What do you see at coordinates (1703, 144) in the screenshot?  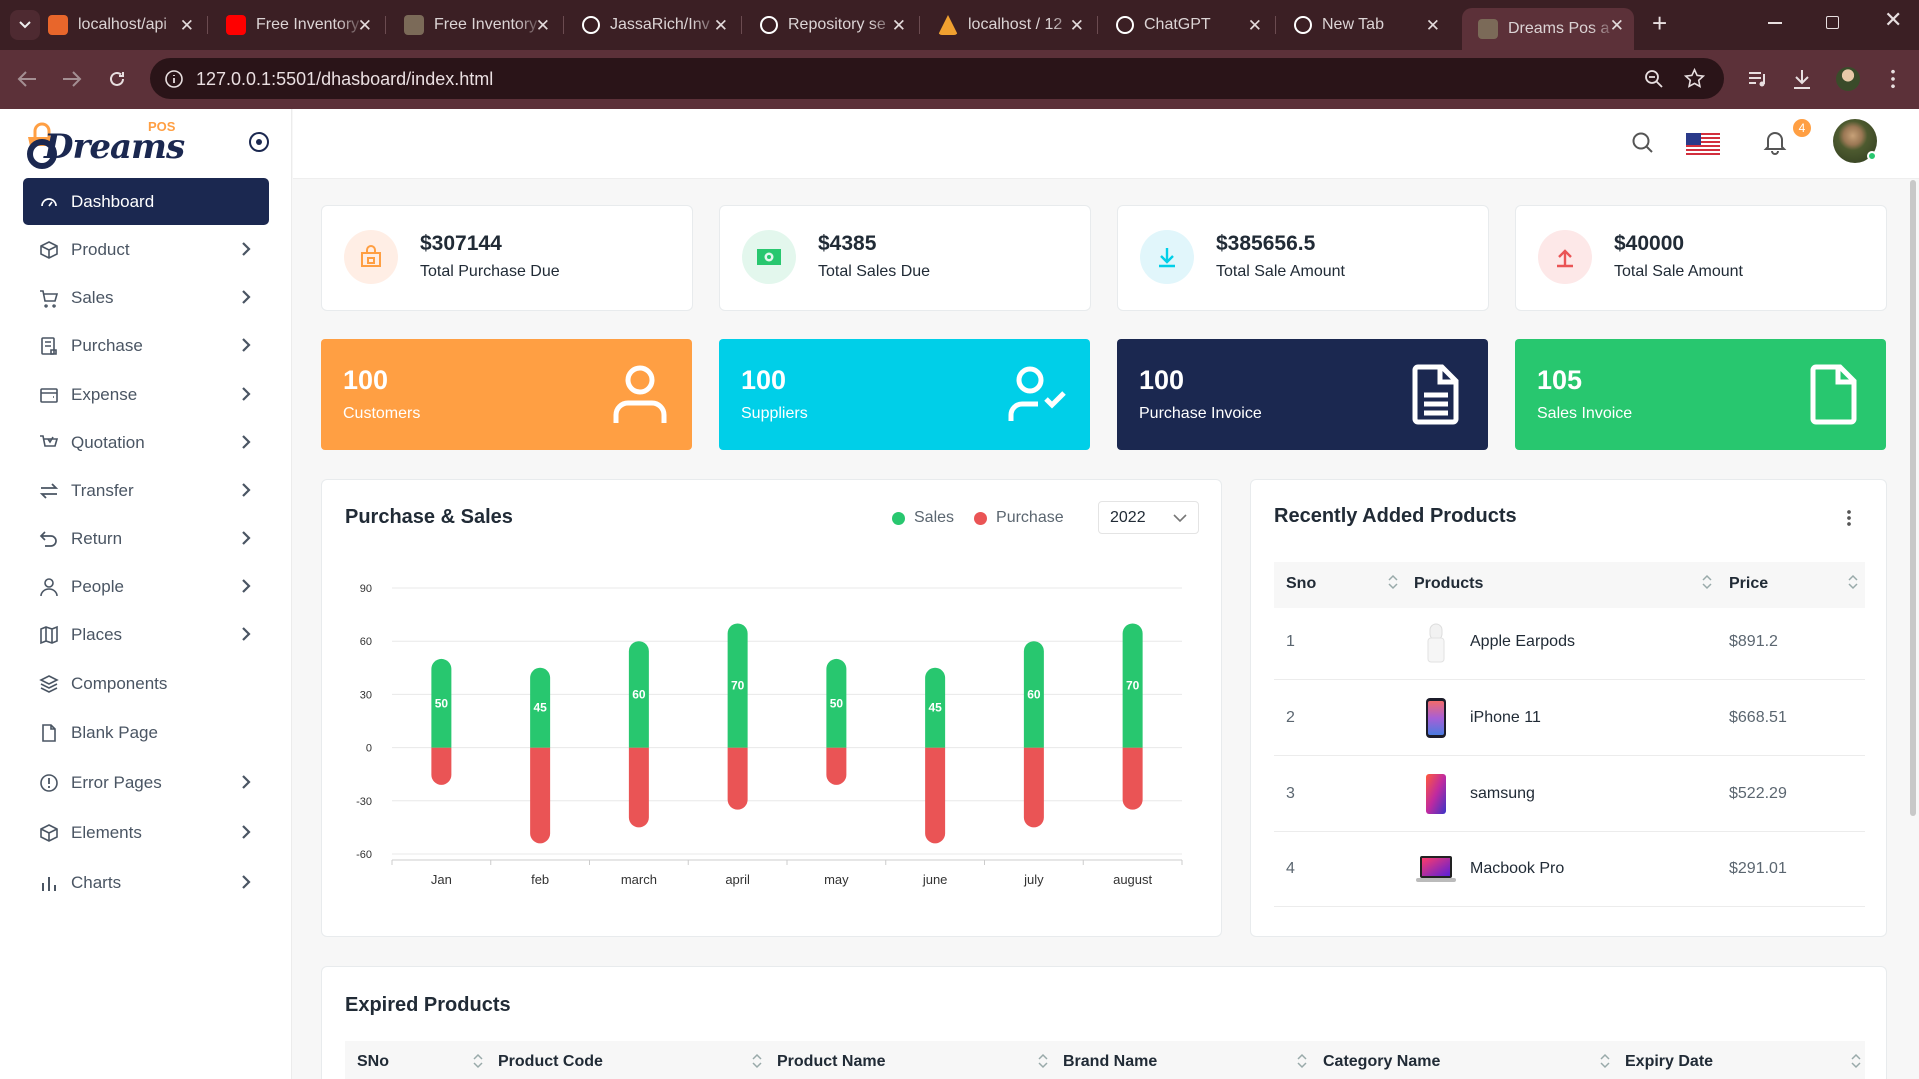 I see `us-flag-icon` at bounding box center [1703, 144].